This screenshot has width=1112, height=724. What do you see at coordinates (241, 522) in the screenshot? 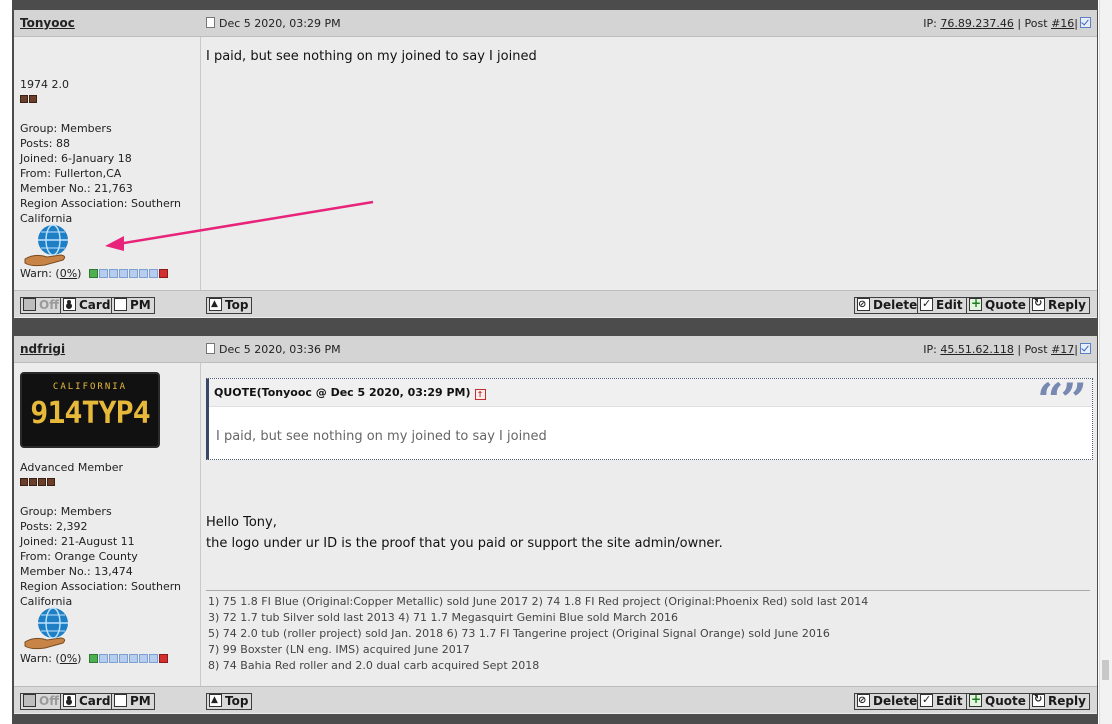
I see `post-body-line-1: Hello Tony,` at bounding box center [241, 522].